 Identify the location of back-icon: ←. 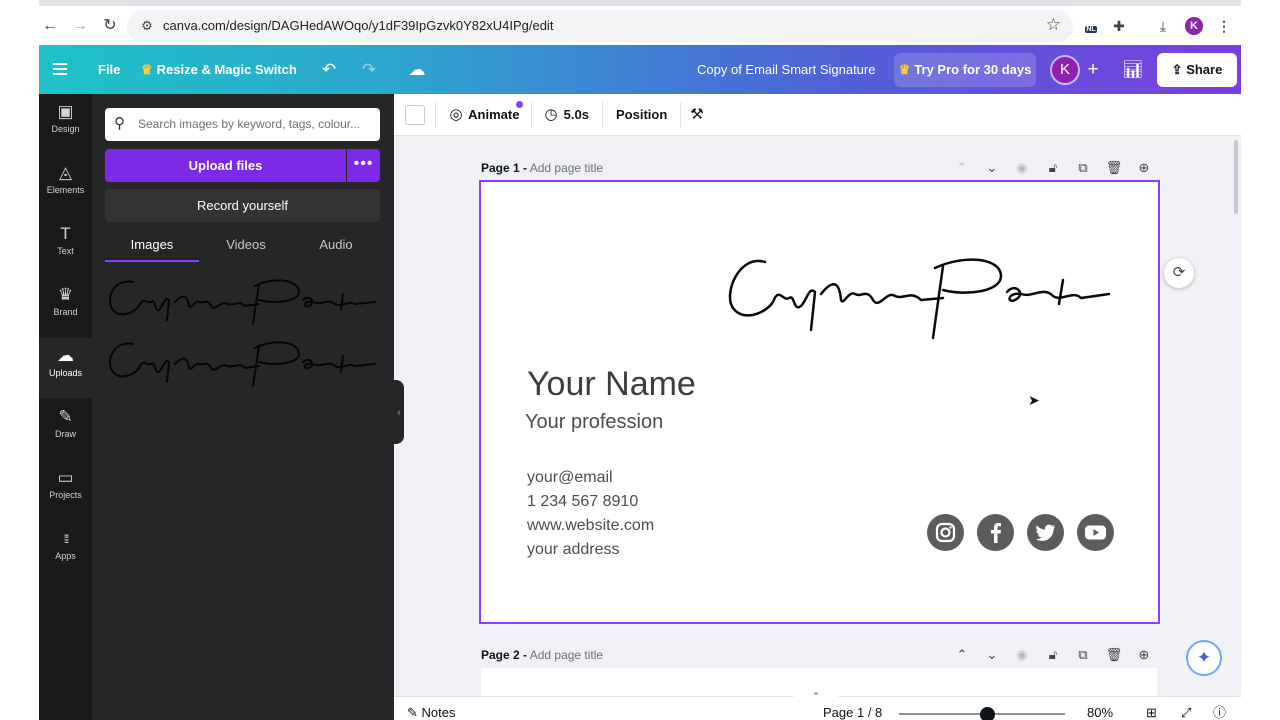
(50, 26).